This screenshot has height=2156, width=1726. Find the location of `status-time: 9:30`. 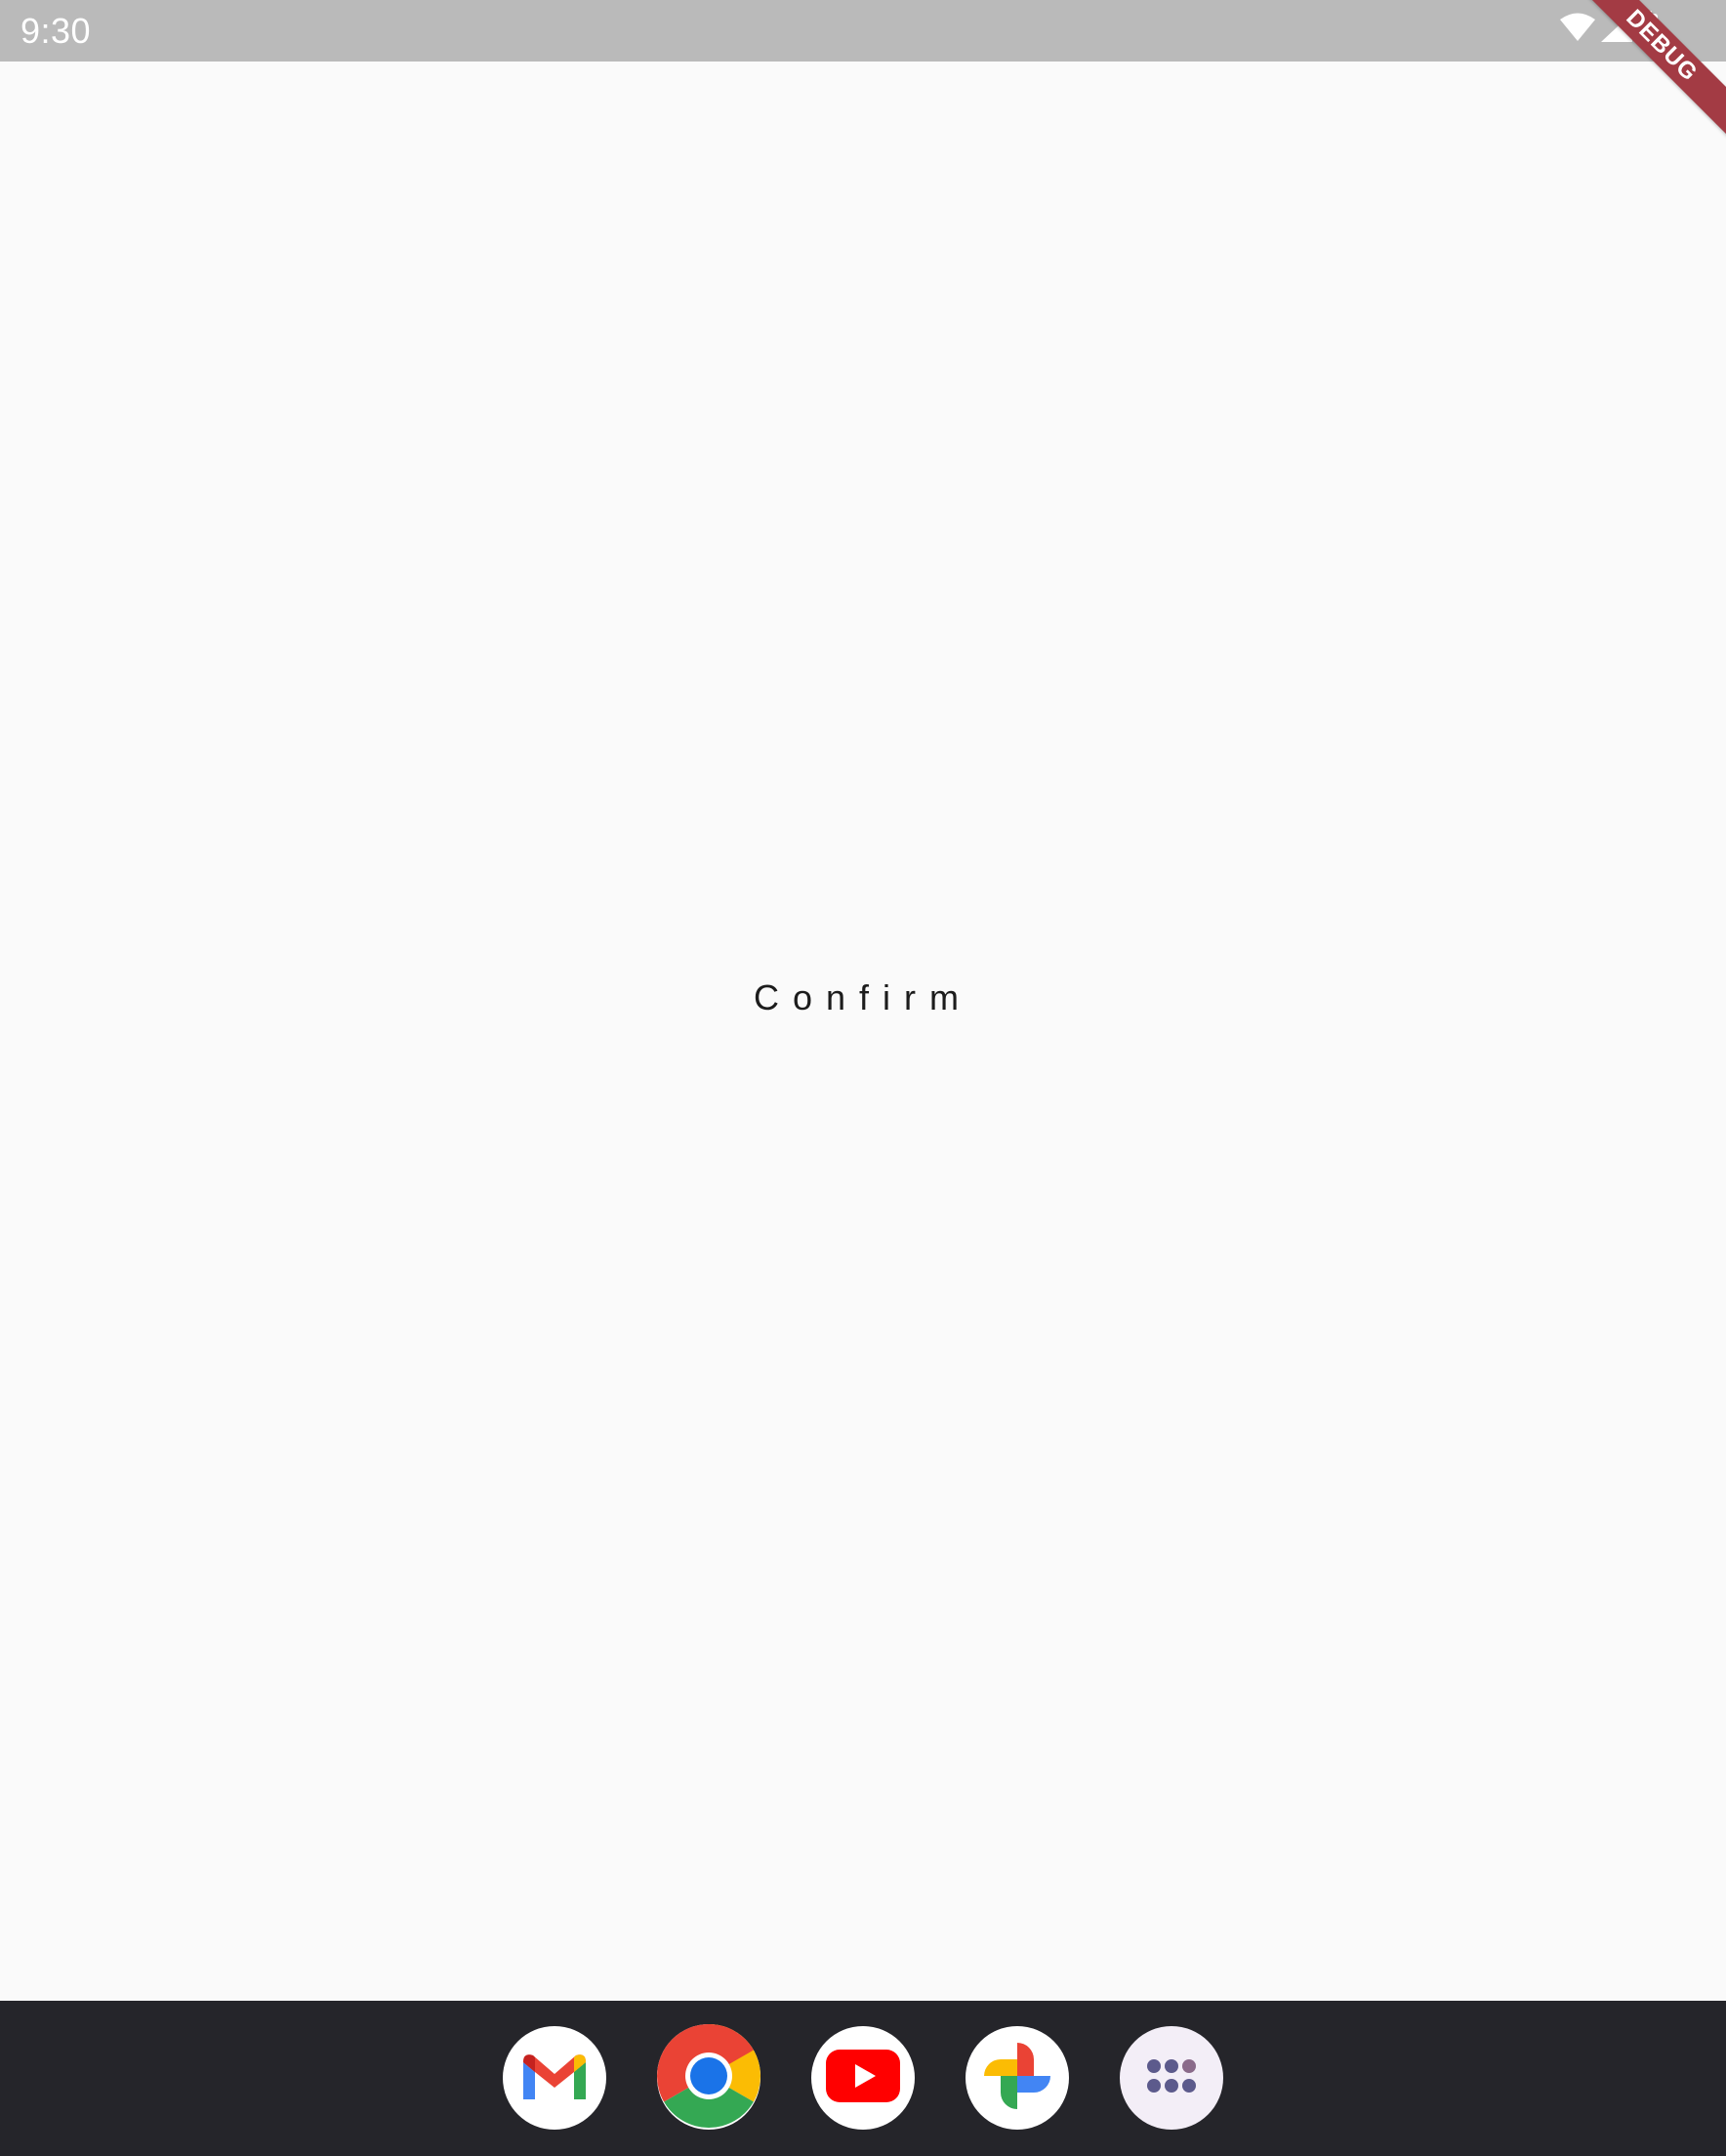

status-time: 9:30 is located at coordinates (57, 31).